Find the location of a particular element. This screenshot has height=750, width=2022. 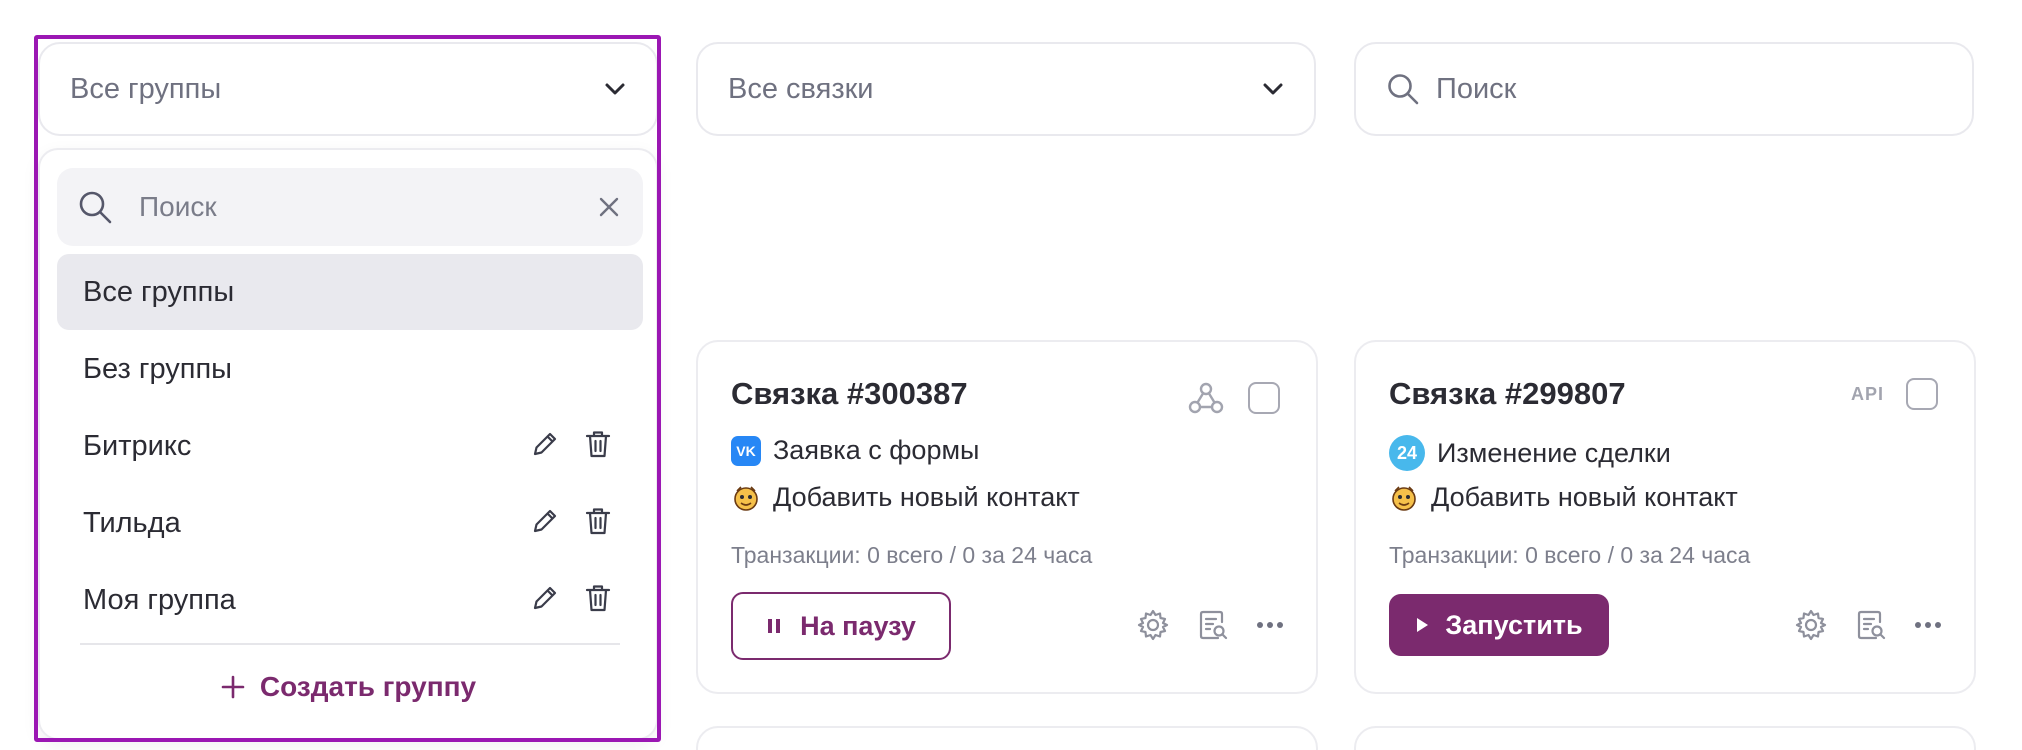

groups-select: Все группы is located at coordinates (348, 89).